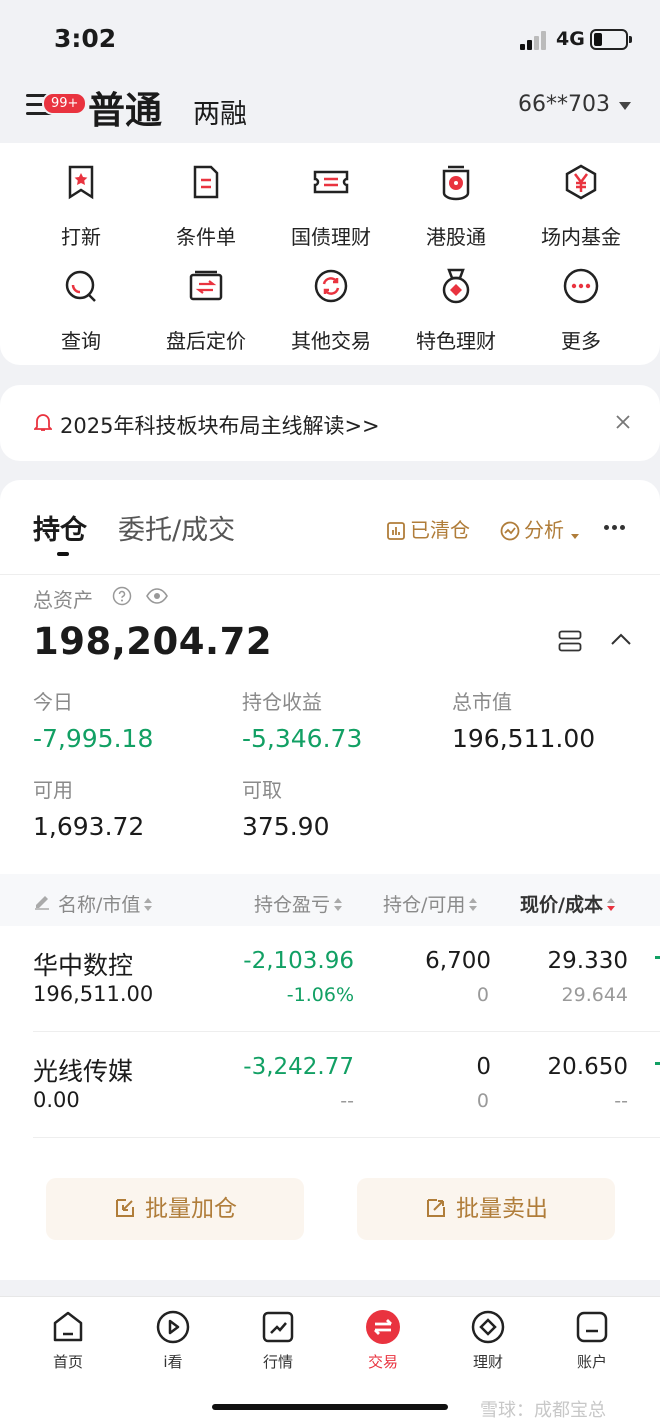 Image resolution: width=660 pixels, height=1428 pixels. Describe the element at coordinates (81, 182) in the screenshot. I see `bookmark-star-icon` at that location.